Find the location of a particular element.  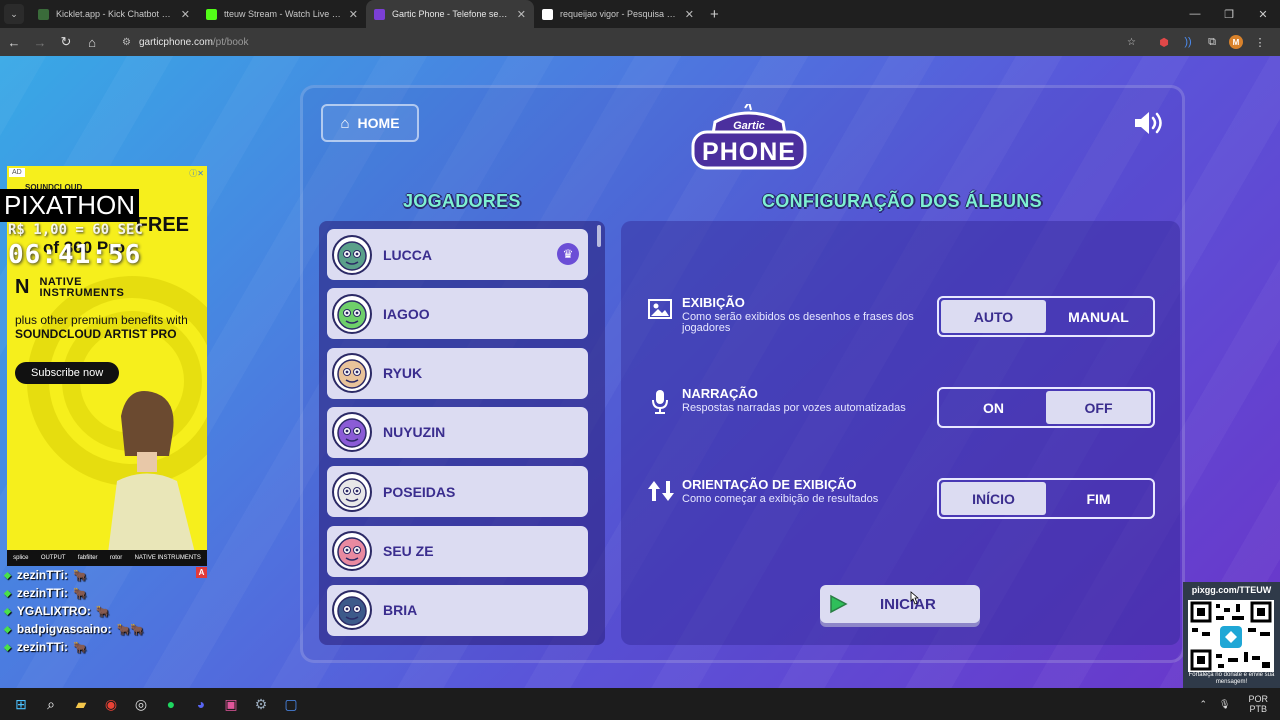

tab-search-button: ⌄ is located at coordinates (14, 14).